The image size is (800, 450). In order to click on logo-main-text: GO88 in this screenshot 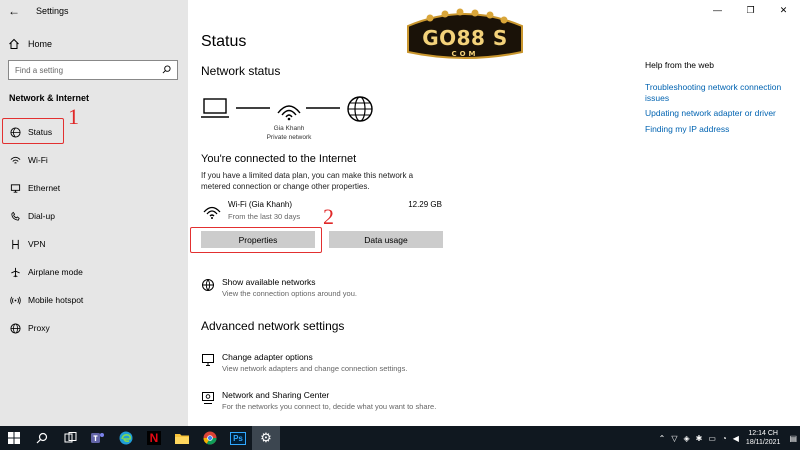, I will do `click(454, 38)`.